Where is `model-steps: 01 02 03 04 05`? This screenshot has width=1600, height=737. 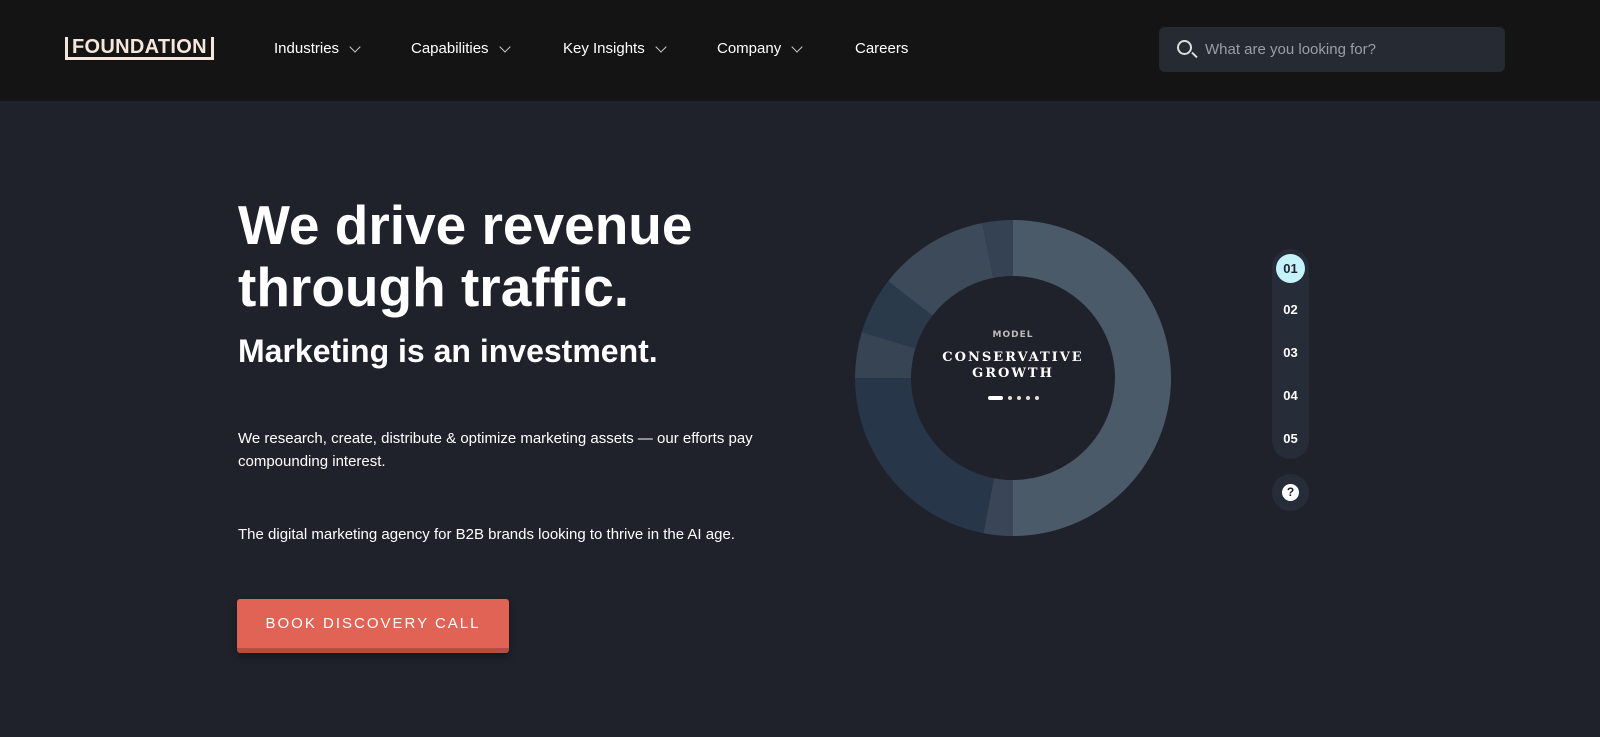
model-steps: 01 02 03 04 05 is located at coordinates (1290, 354).